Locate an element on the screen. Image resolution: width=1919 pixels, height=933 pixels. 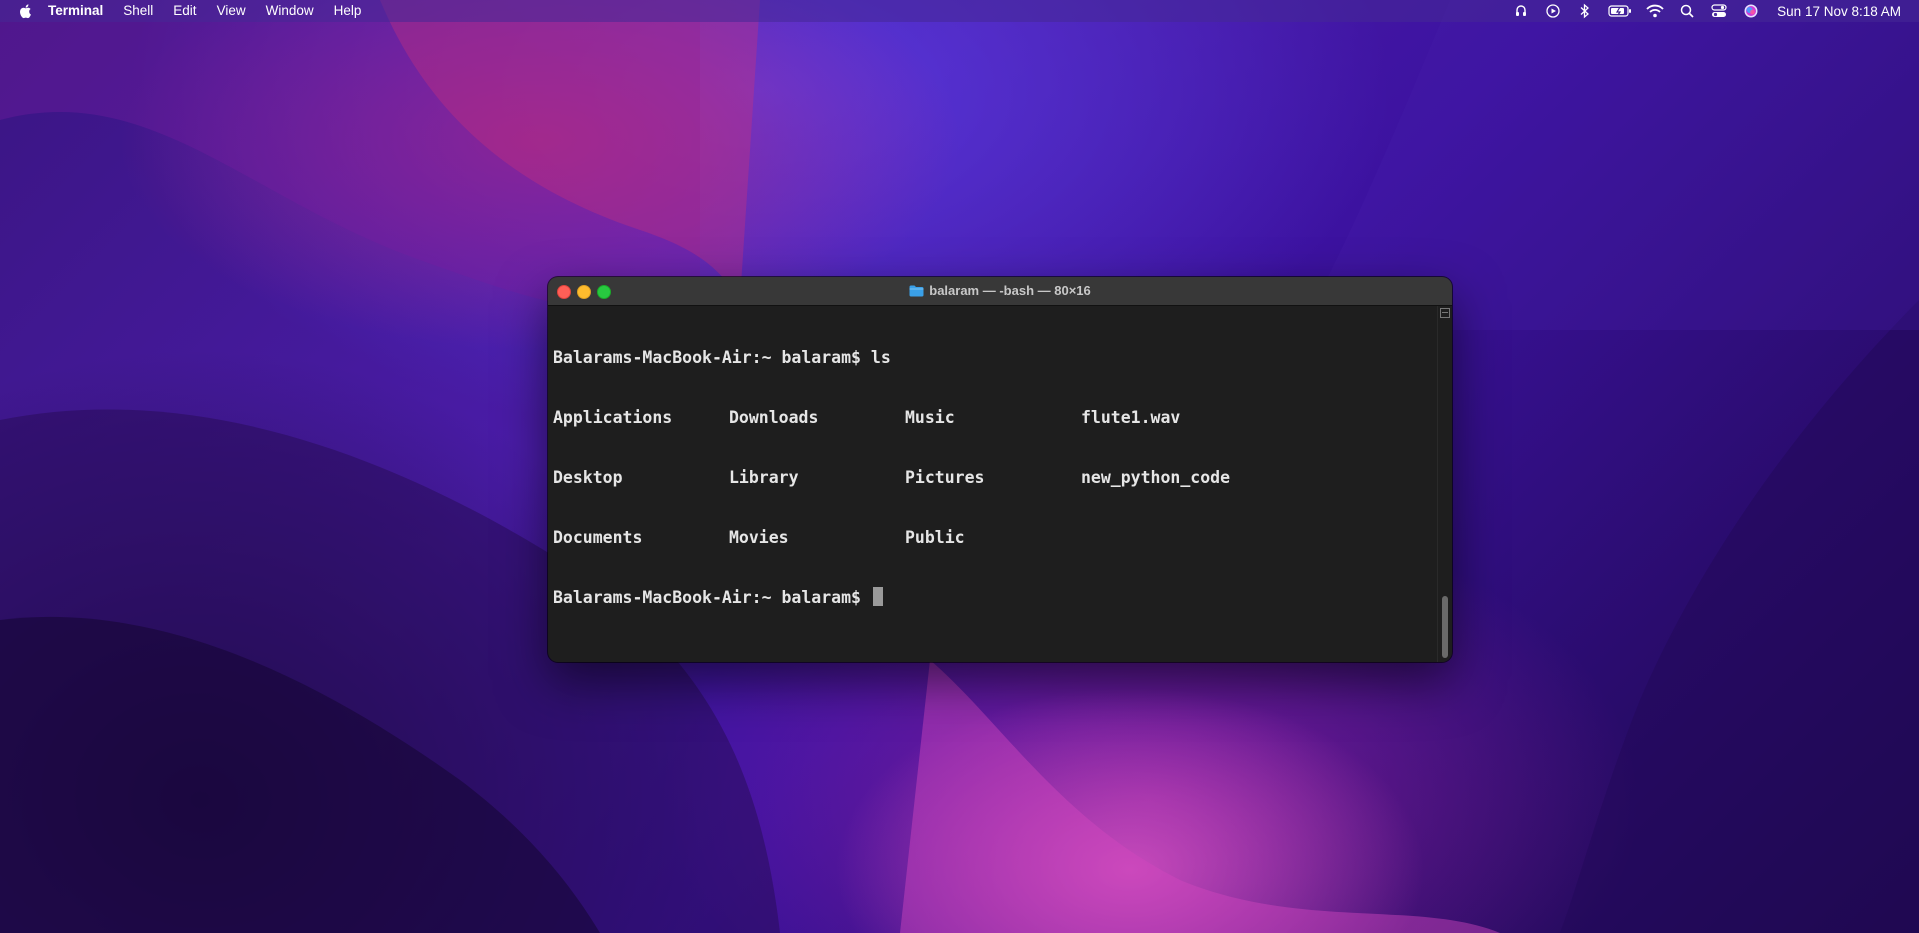
command-text: ls is located at coordinates (880, 357).